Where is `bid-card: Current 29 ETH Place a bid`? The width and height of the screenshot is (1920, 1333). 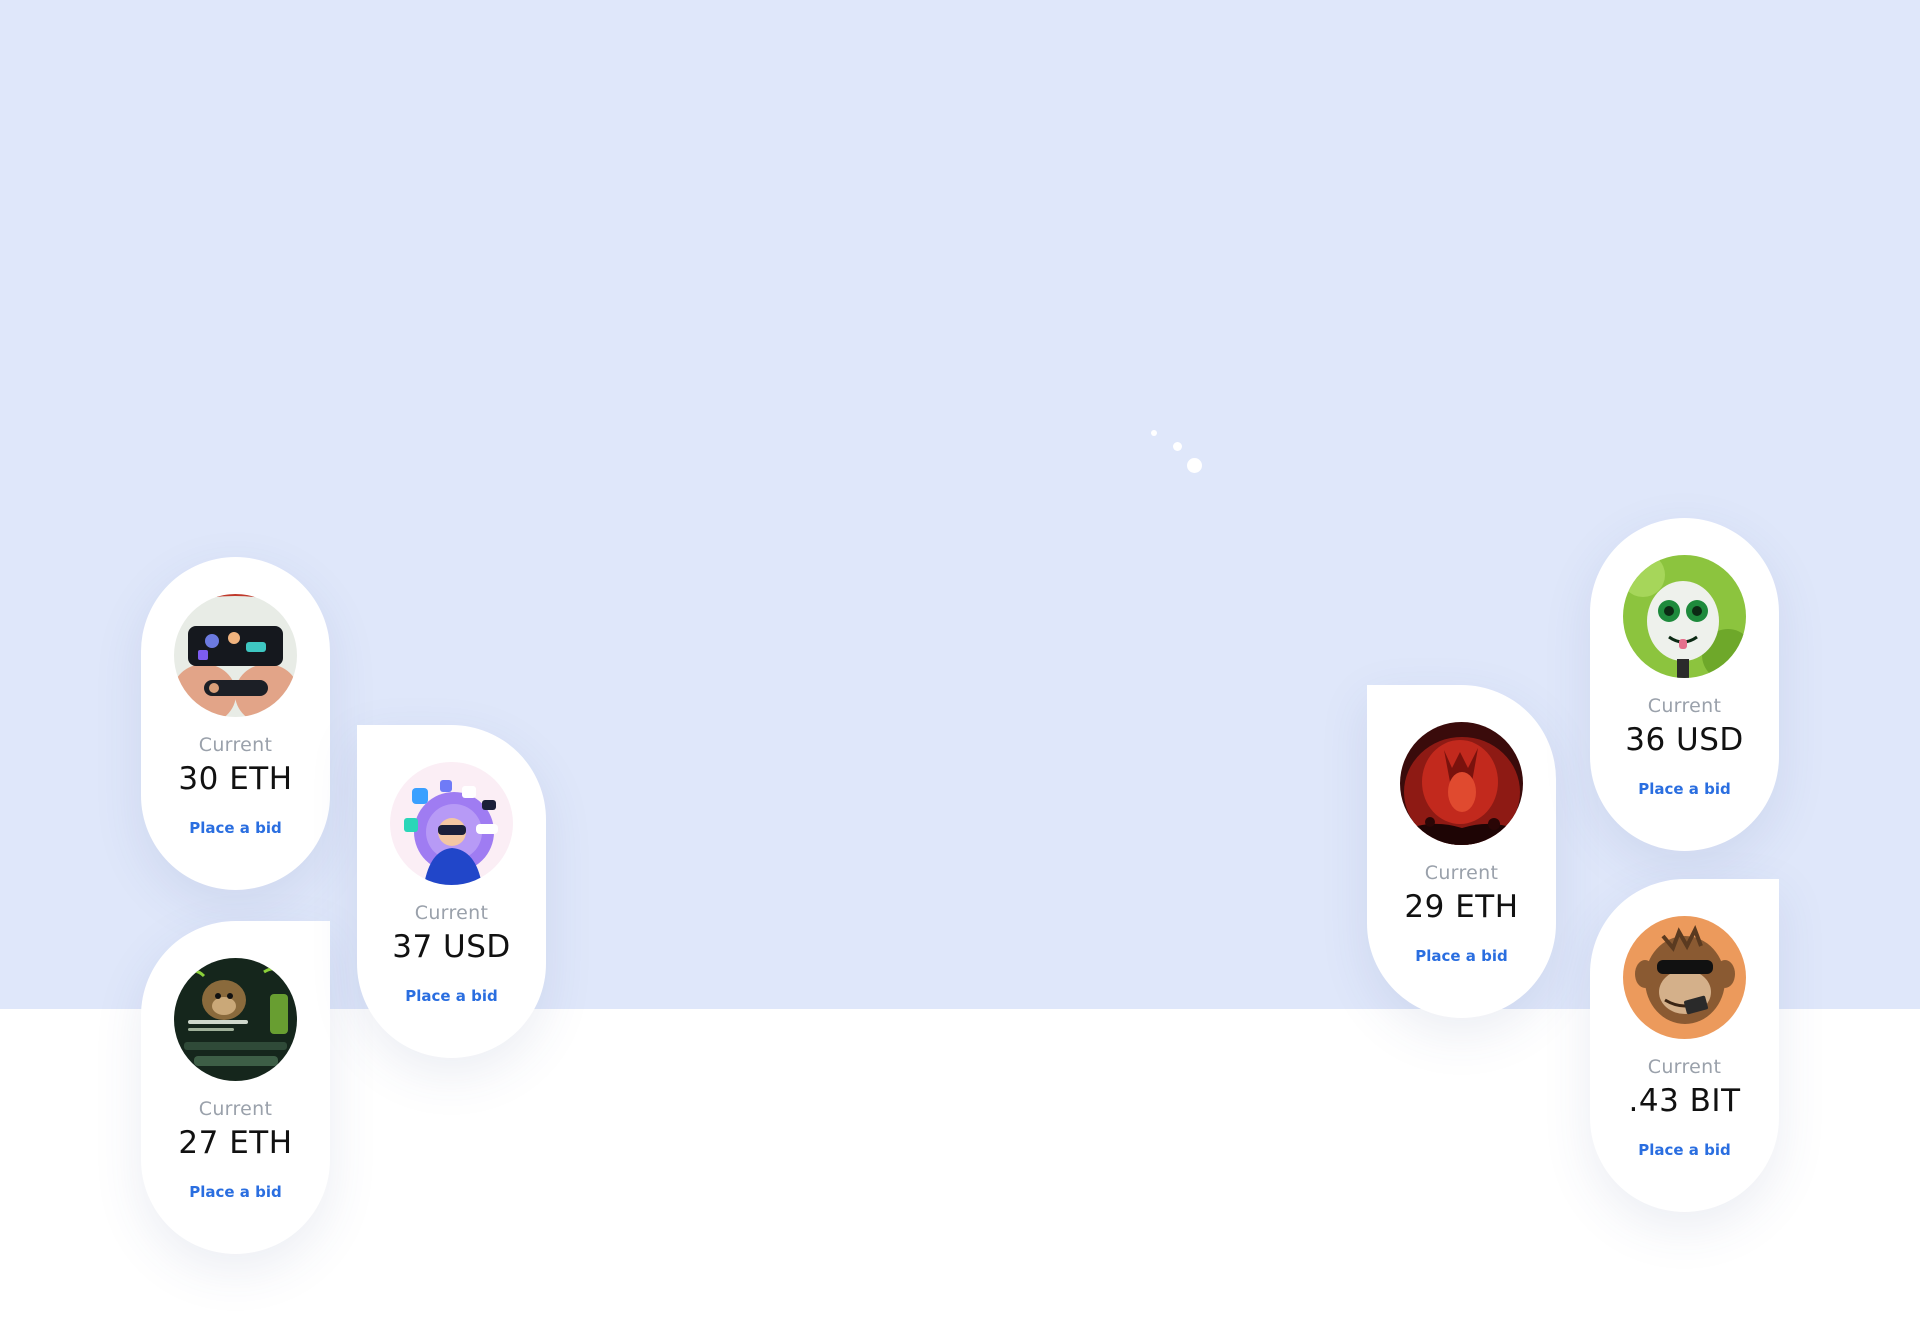 bid-card: Current 29 ETH Place a bid is located at coordinates (1461, 851).